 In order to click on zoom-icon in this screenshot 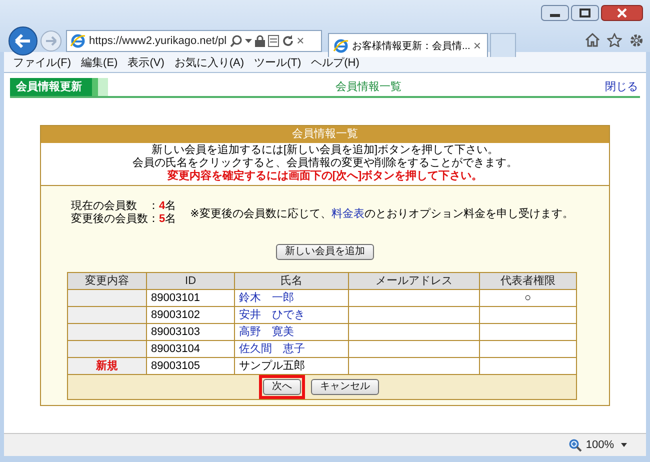, I will do `click(575, 445)`.